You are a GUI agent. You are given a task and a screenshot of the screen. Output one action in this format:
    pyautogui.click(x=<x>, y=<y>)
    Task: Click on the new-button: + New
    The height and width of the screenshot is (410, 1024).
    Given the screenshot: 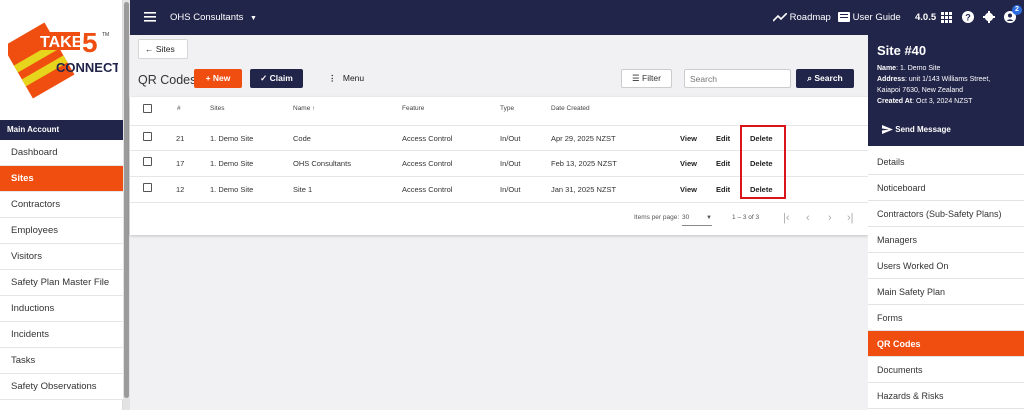 What is the action you would take?
    pyautogui.click(x=218, y=78)
    